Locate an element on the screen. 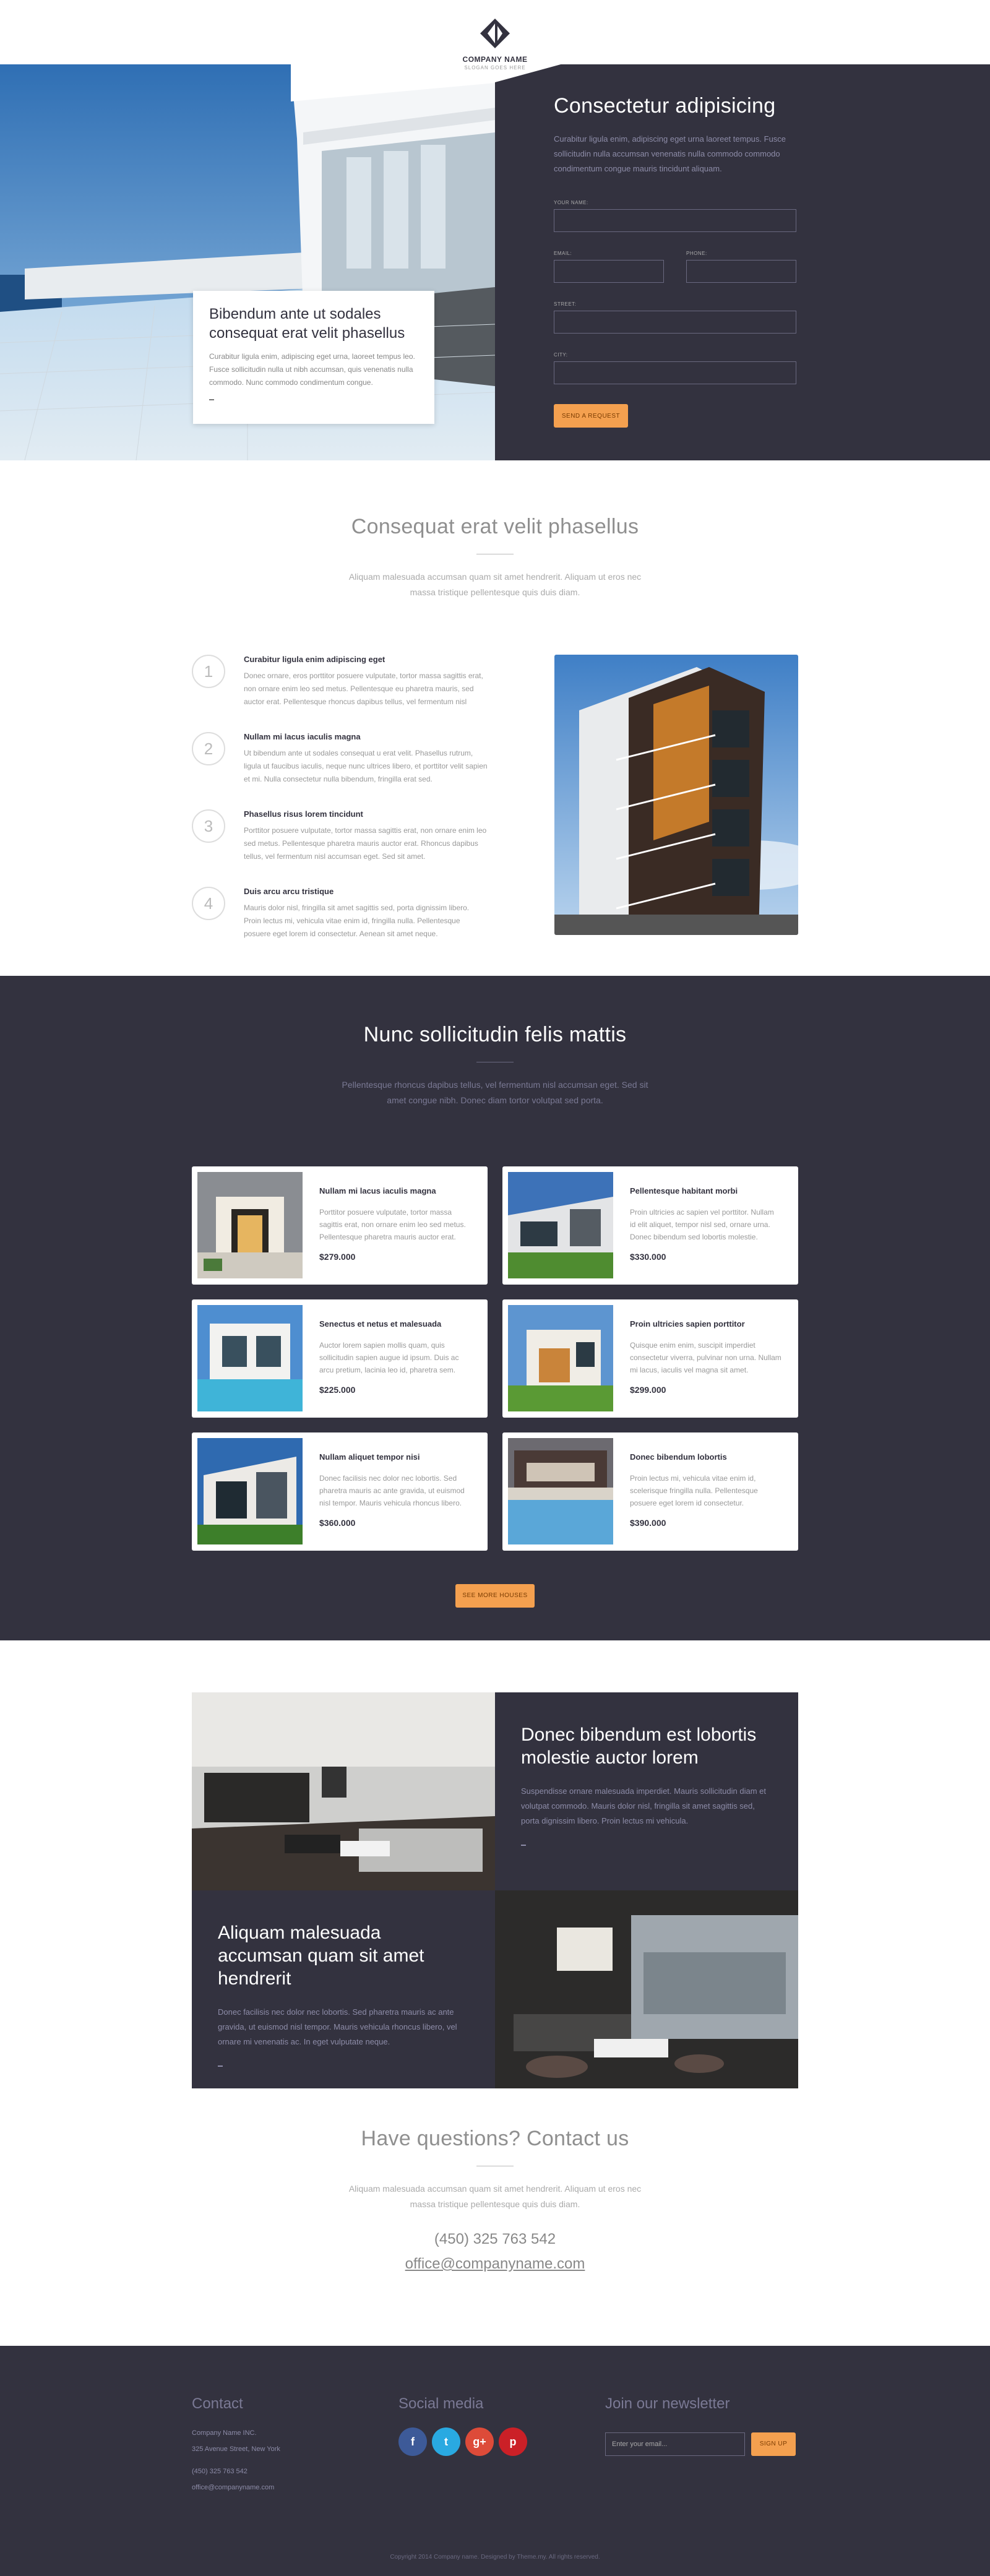  step-title: Nullam mi lacus iaculis magna is located at coordinates (302, 736).